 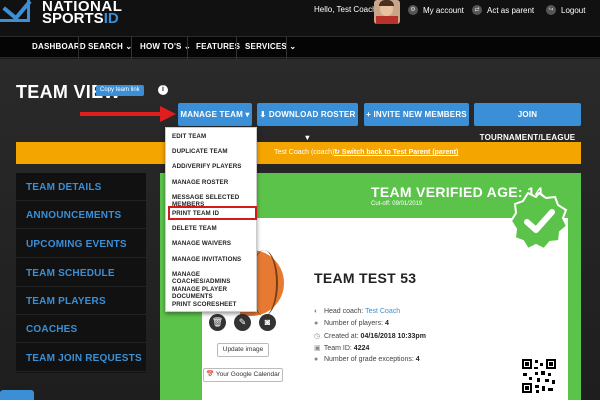 I want to click on exceptions-row: ● Number of grade exceptions: 4, so click(x=367, y=359).